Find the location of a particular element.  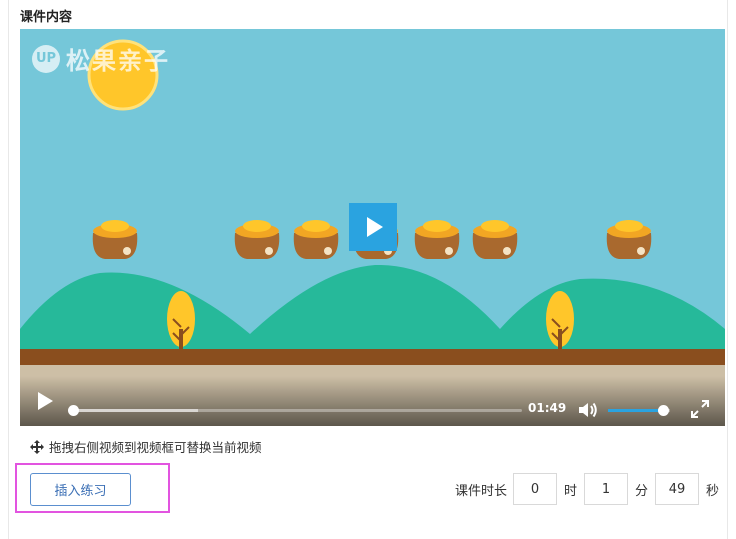

progress-buffer is located at coordinates (135, 410).